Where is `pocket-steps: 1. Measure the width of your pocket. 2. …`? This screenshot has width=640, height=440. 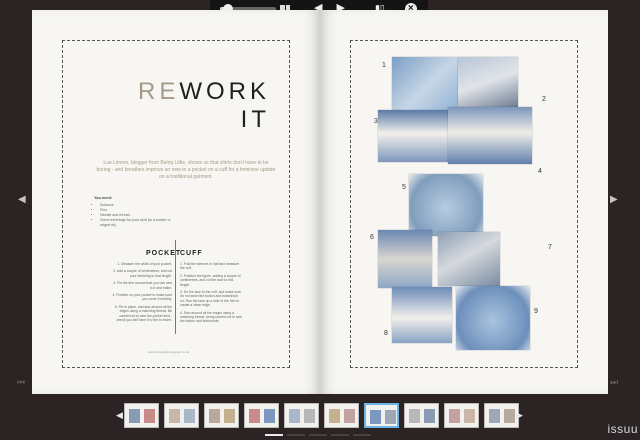 pocket-steps: 1. Measure the width of your pocket. 2. … is located at coordinates (141, 293).